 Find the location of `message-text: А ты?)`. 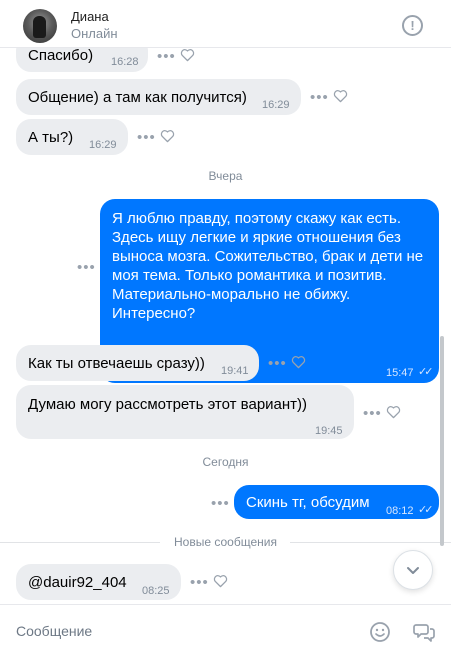

message-text: А ты?) is located at coordinates (51, 137).